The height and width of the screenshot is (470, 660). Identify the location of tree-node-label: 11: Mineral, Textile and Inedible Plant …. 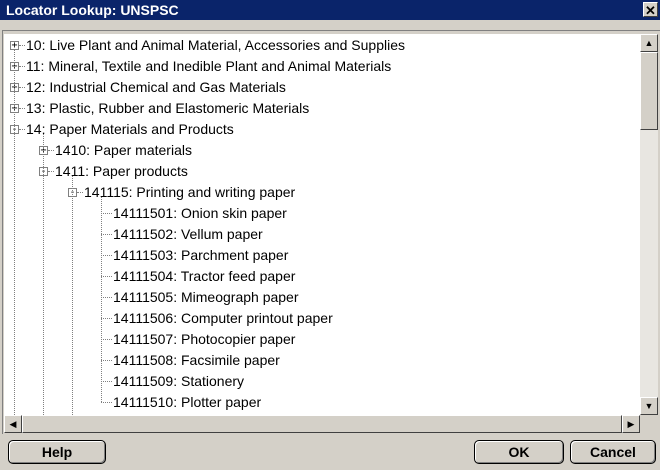
(209, 66).